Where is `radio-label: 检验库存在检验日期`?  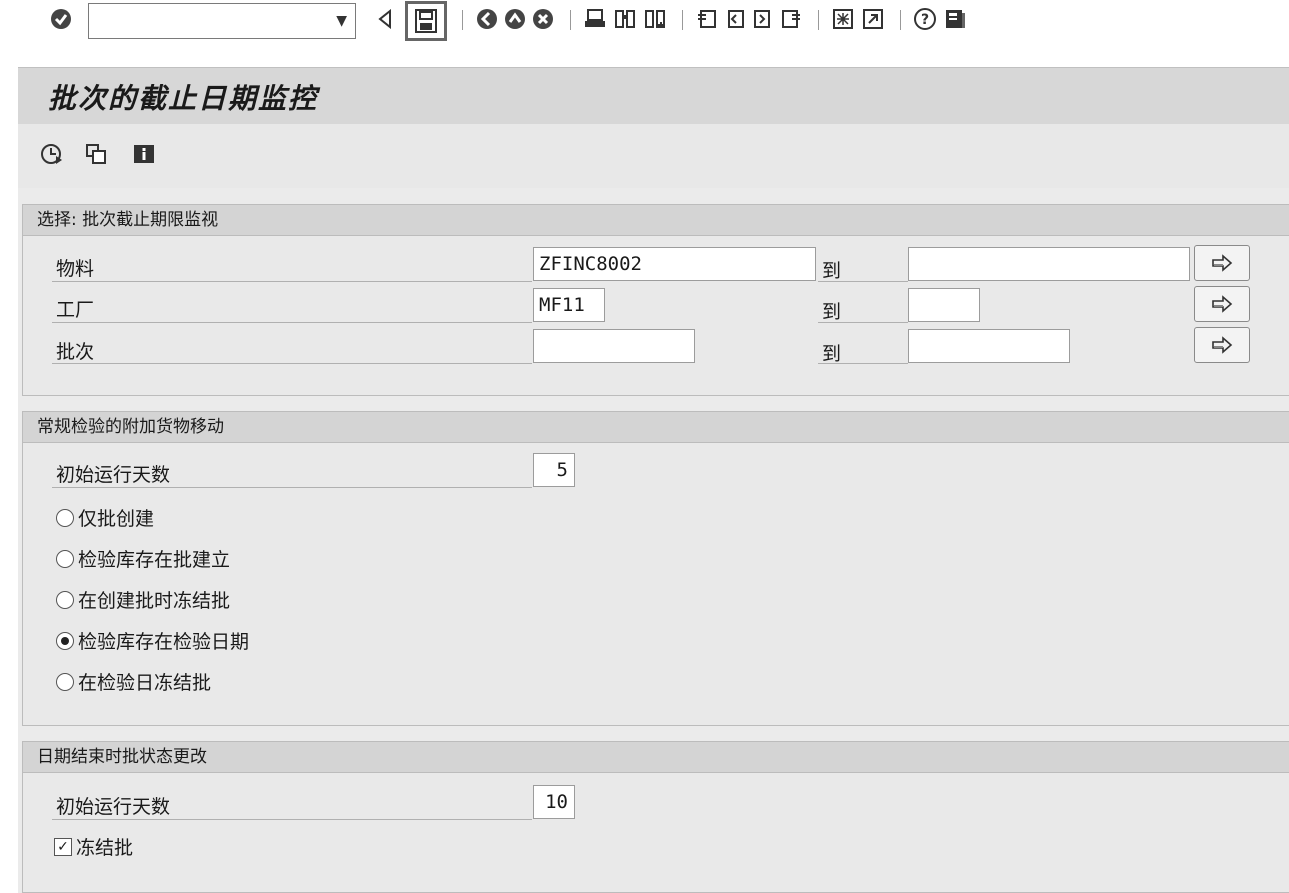
radio-label: 检验库存在检验日期 is located at coordinates (164, 642).